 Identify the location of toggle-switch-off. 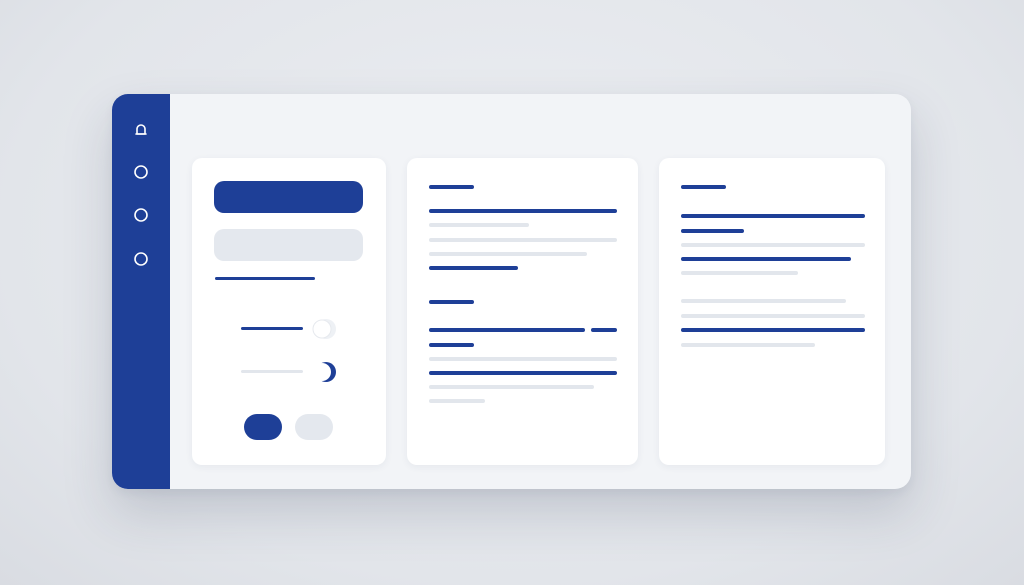
(324, 329).